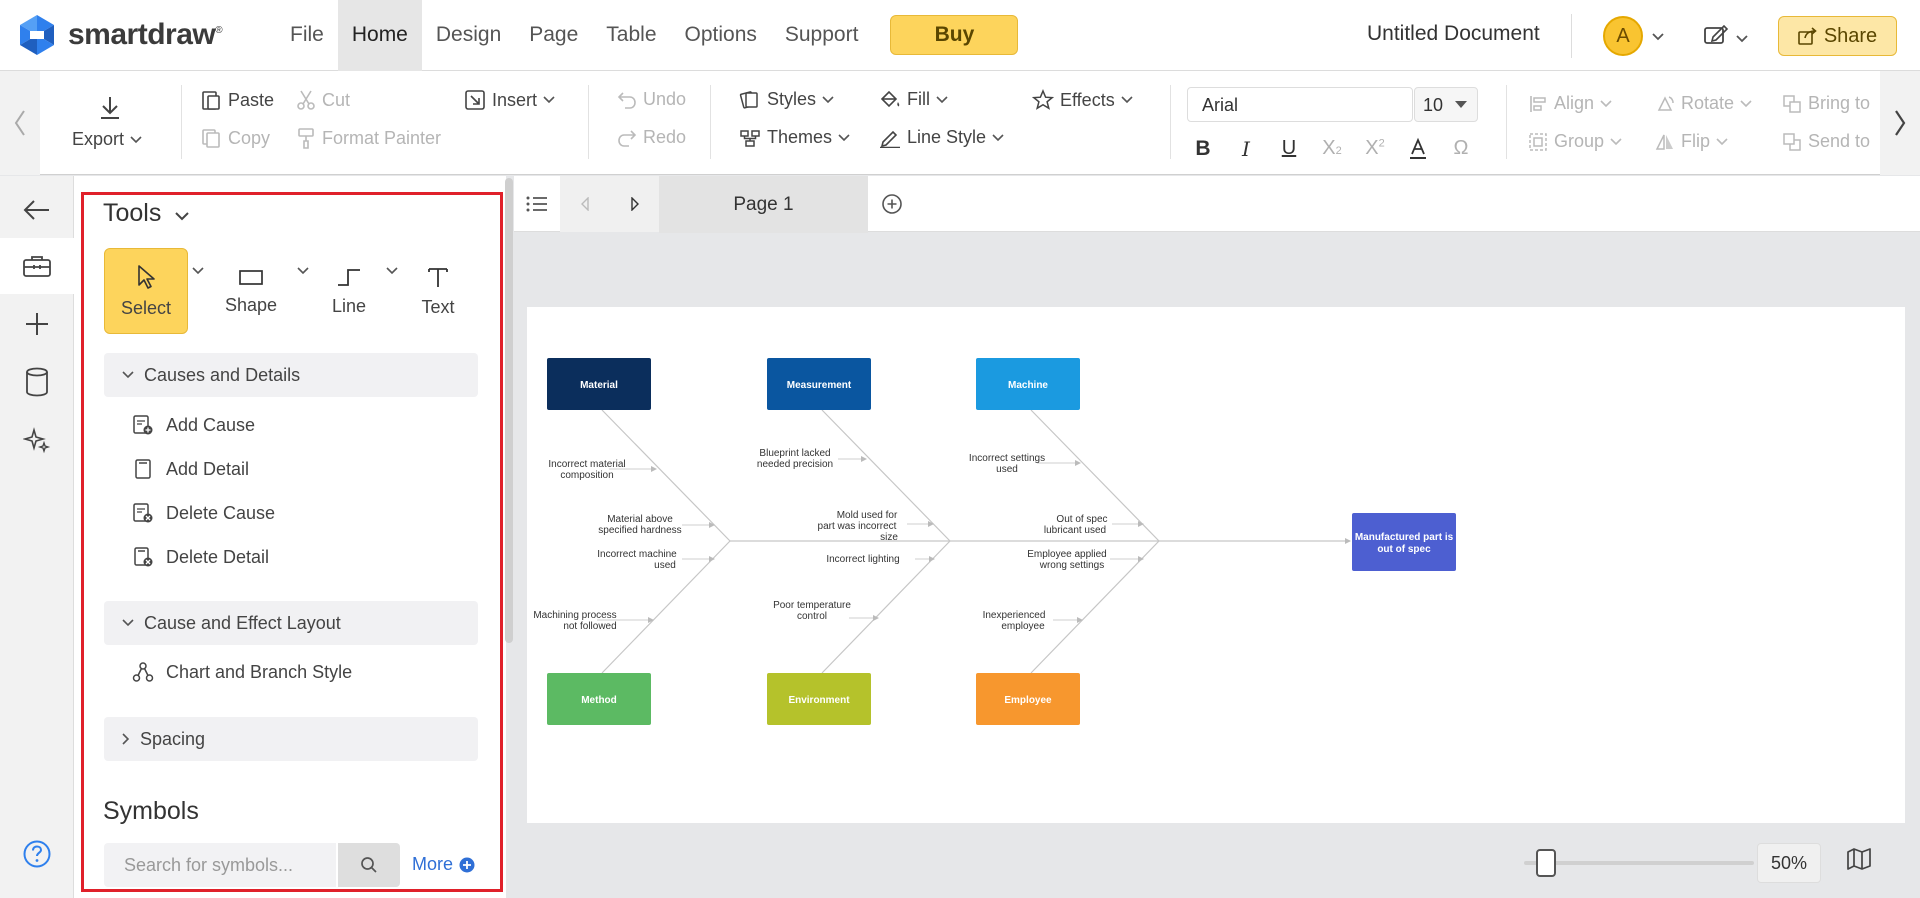 The width and height of the screenshot is (1920, 898). What do you see at coordinates (1900, 123) in the screenshot?
I see `ribbon-scroll-right` at bounding box center [1900, 123].